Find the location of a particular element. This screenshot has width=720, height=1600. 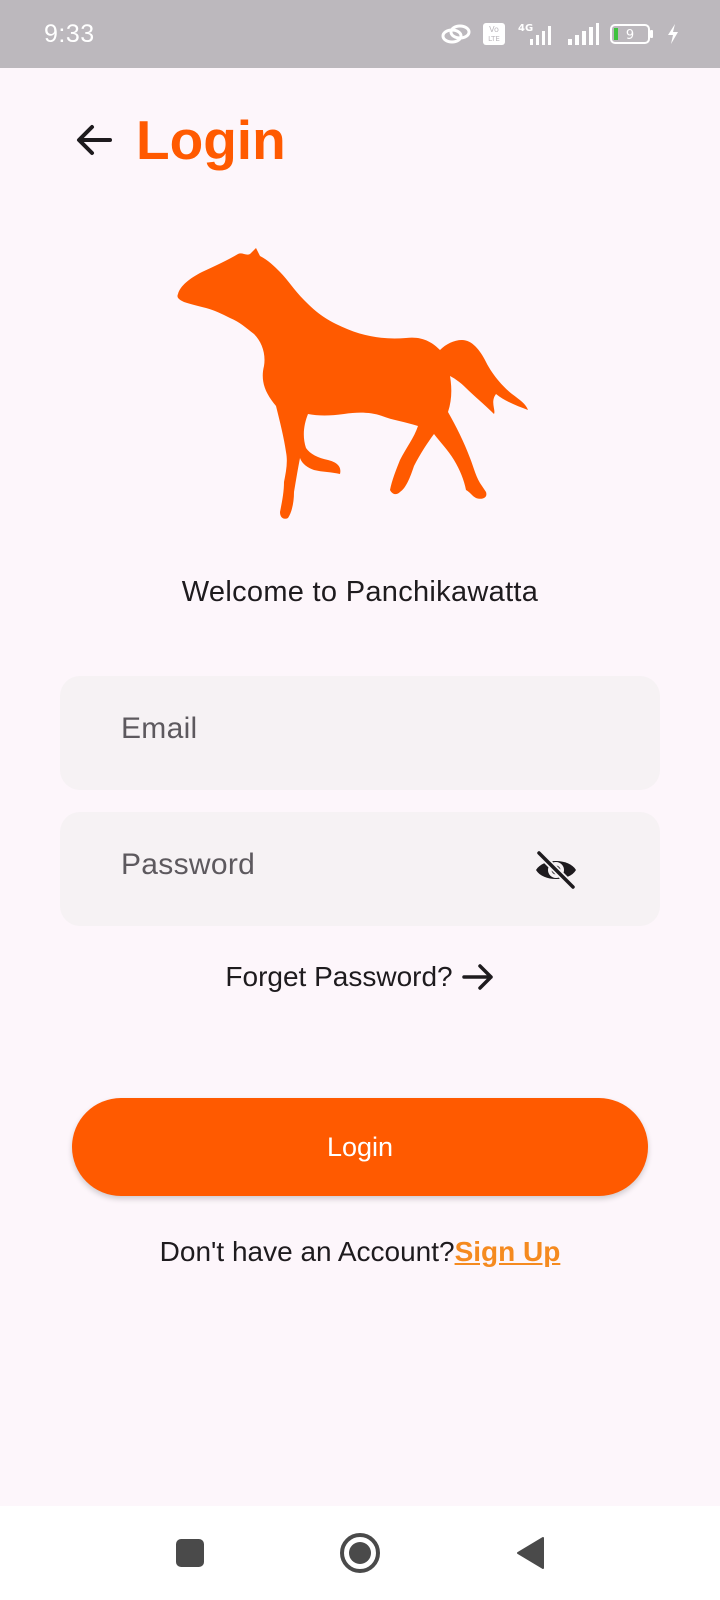

password-field-container is located at coordinates (360, 869).